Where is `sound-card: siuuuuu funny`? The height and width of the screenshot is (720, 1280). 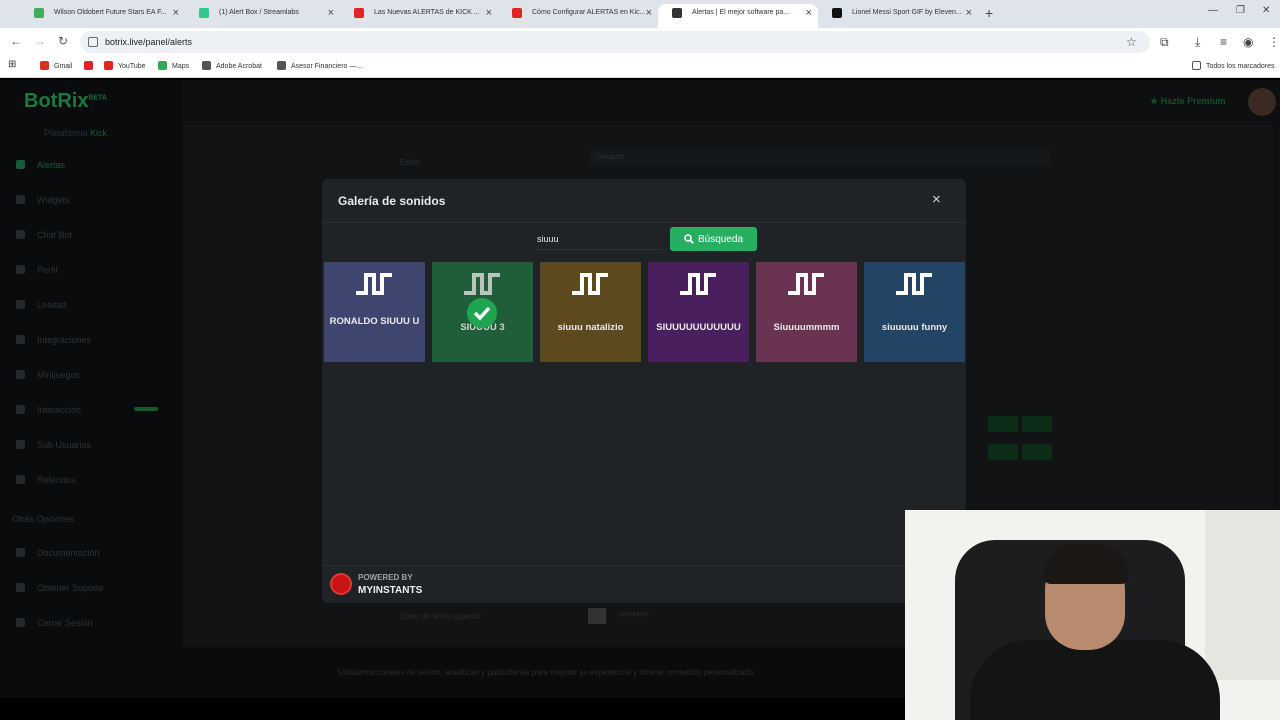
sound-card: siuuuuu funny is located at coordinates (914, 312).